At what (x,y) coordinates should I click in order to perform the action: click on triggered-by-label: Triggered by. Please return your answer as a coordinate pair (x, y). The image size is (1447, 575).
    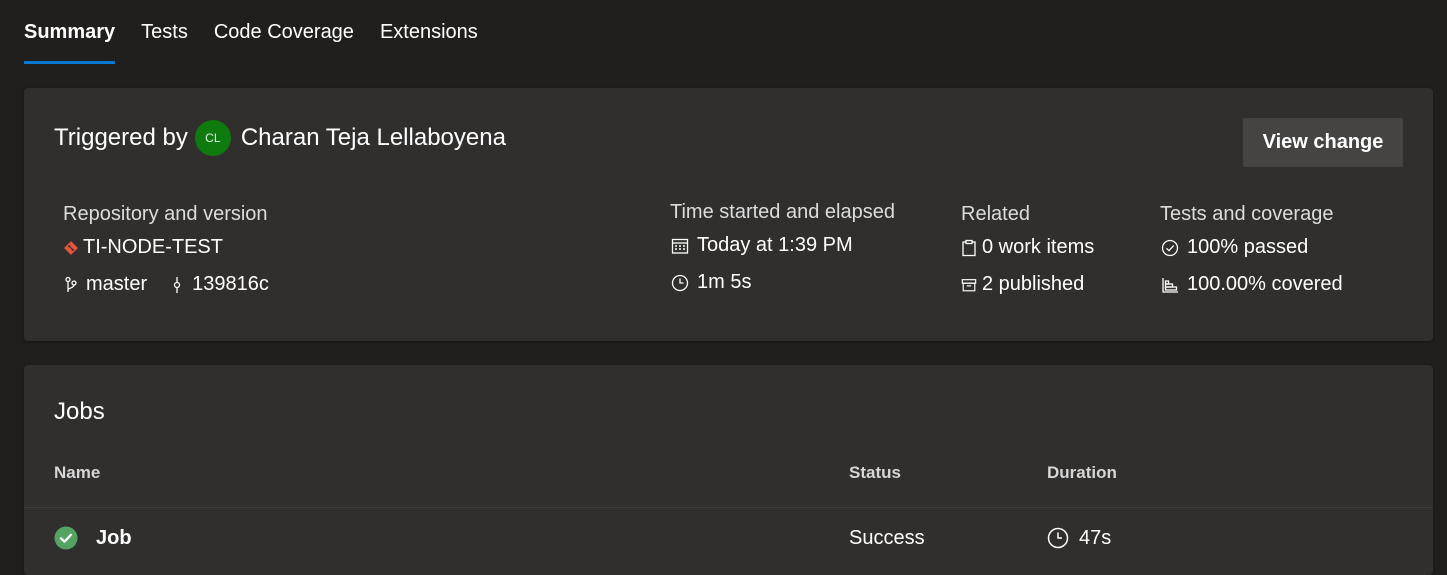
    Looking at the image, I should click on (121, 137).